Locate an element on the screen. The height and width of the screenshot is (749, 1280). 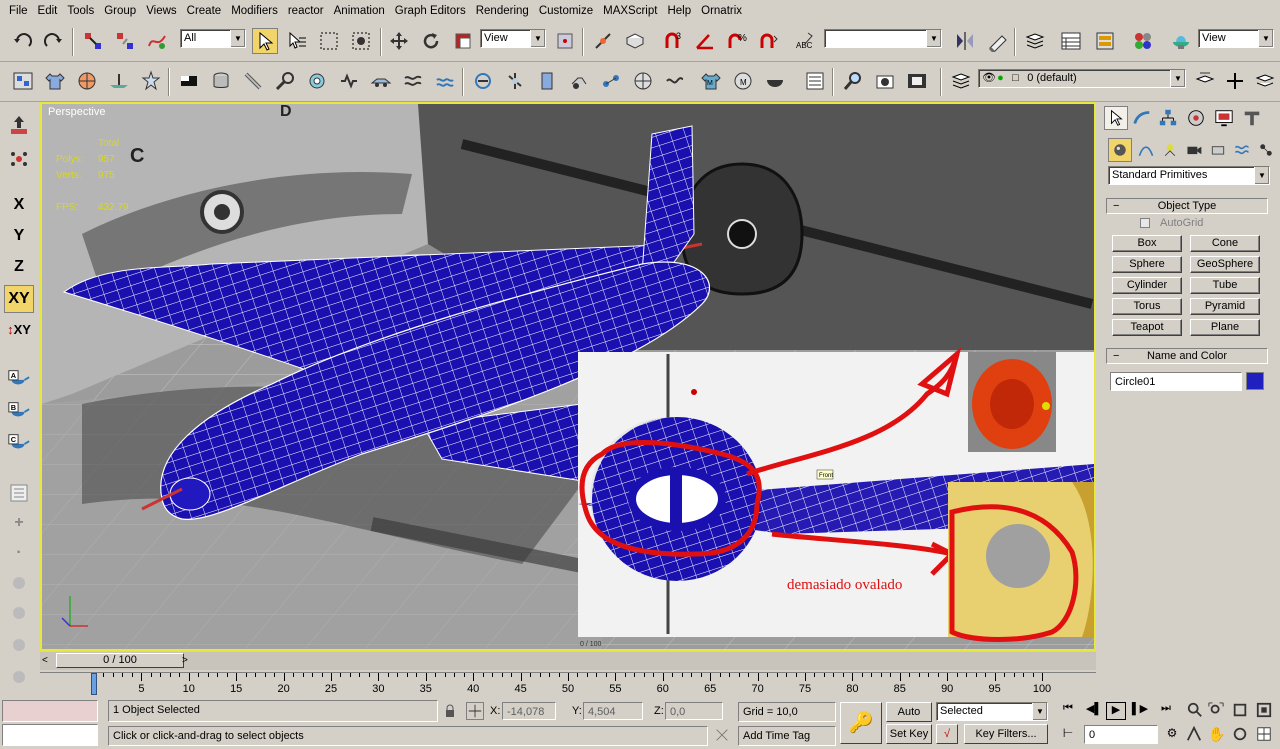
constrain-xy-alt-button: ↕ XY is located at coordinates (19, 329).